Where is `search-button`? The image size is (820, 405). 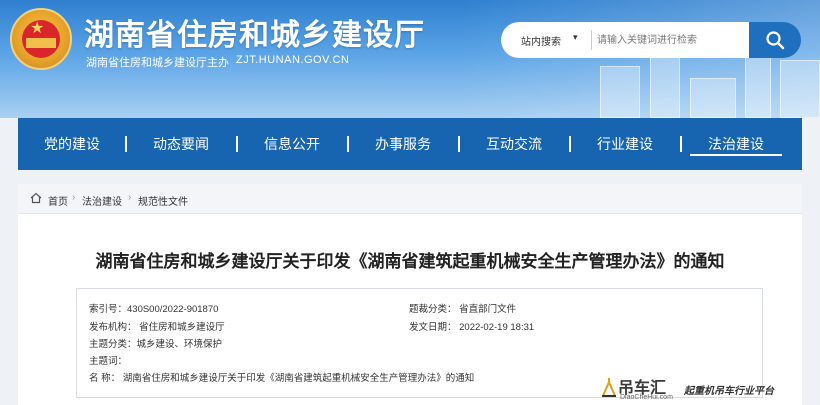
search-button is located at coordinates (775, 40).